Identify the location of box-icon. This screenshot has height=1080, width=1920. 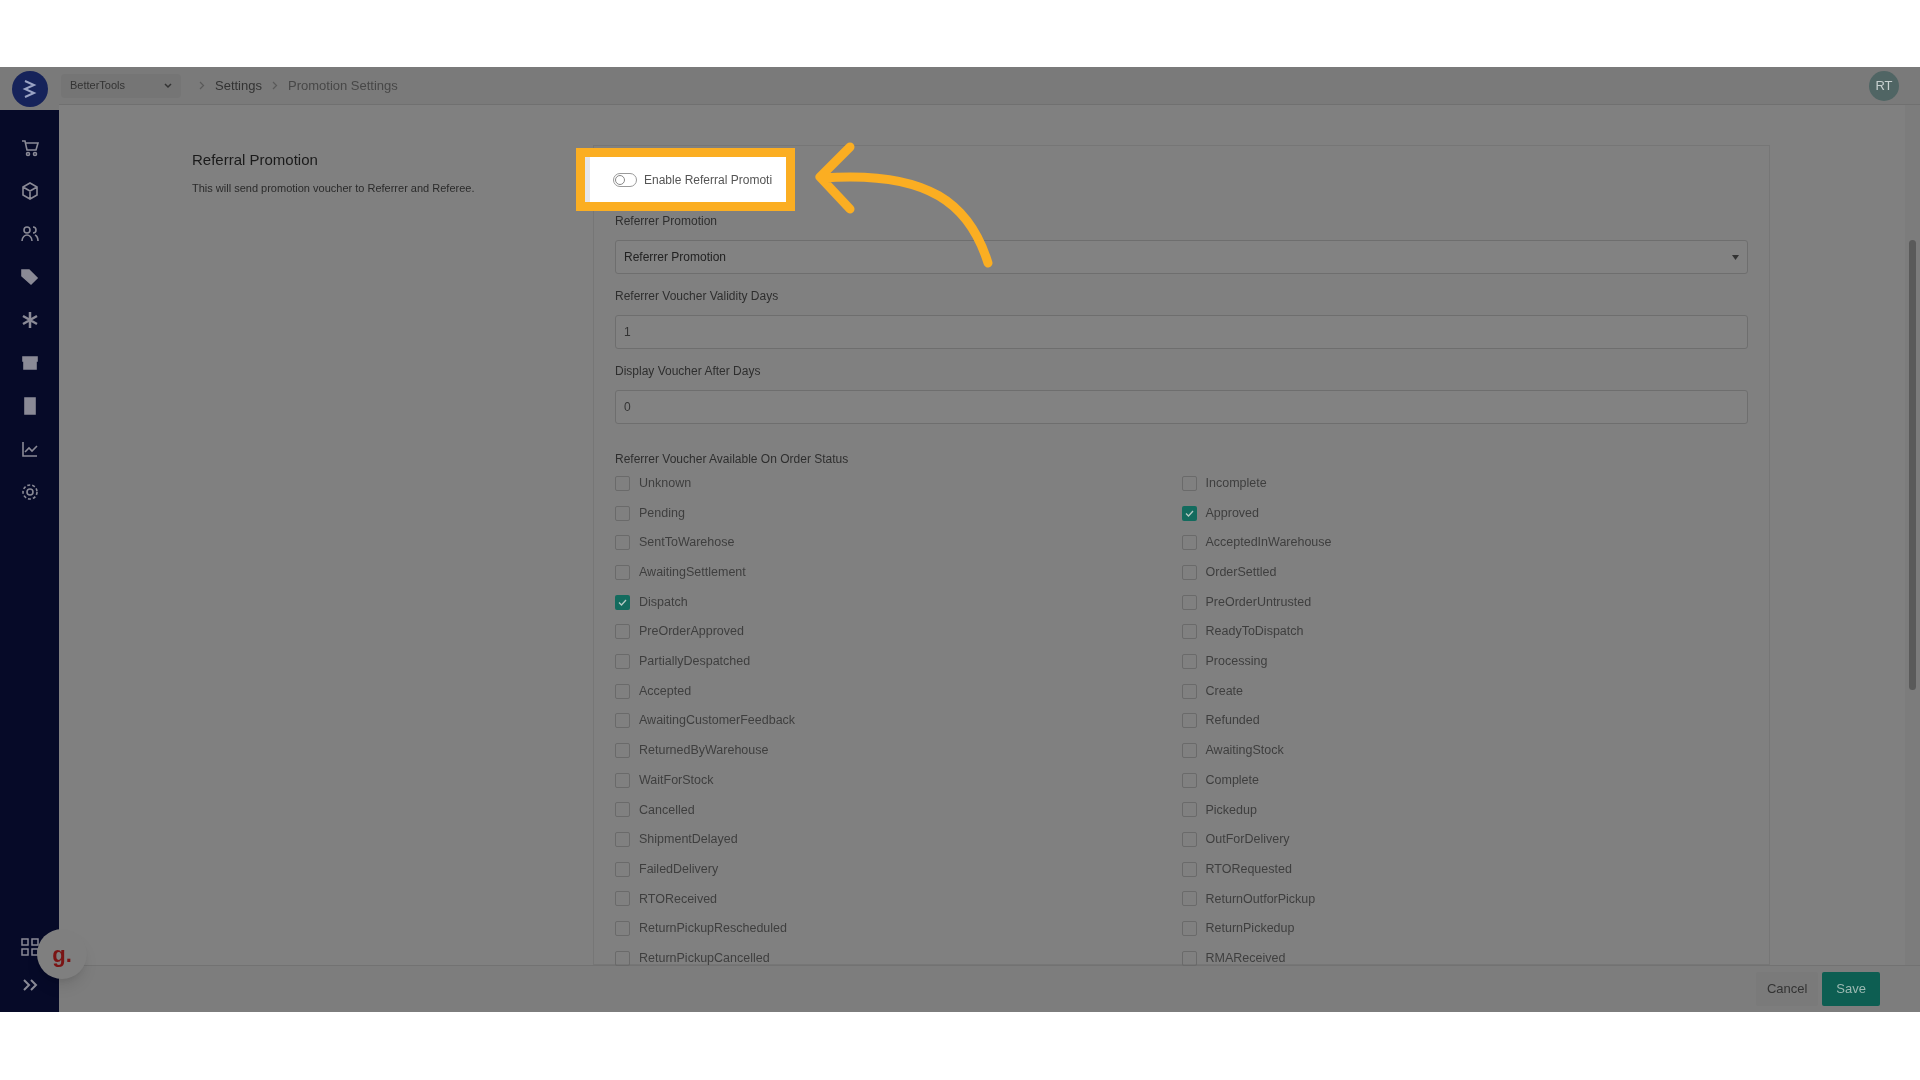
(29, 191).